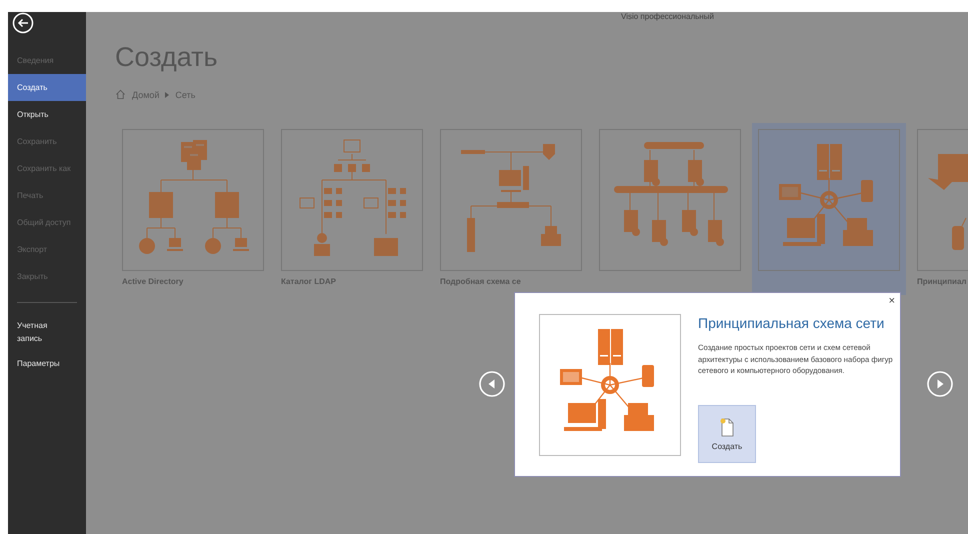 This screenshot has height=534, width=968. Describe the element at coordinates (146, 95) in the screenshot. I see `breadcrumb-link: Домой` at that location.